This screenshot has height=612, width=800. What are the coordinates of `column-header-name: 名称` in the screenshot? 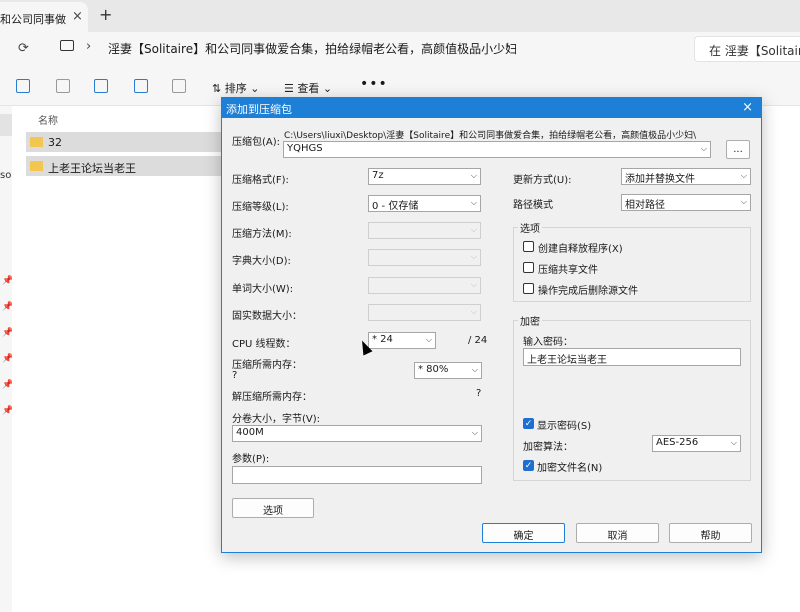 It's located at (48, 119).